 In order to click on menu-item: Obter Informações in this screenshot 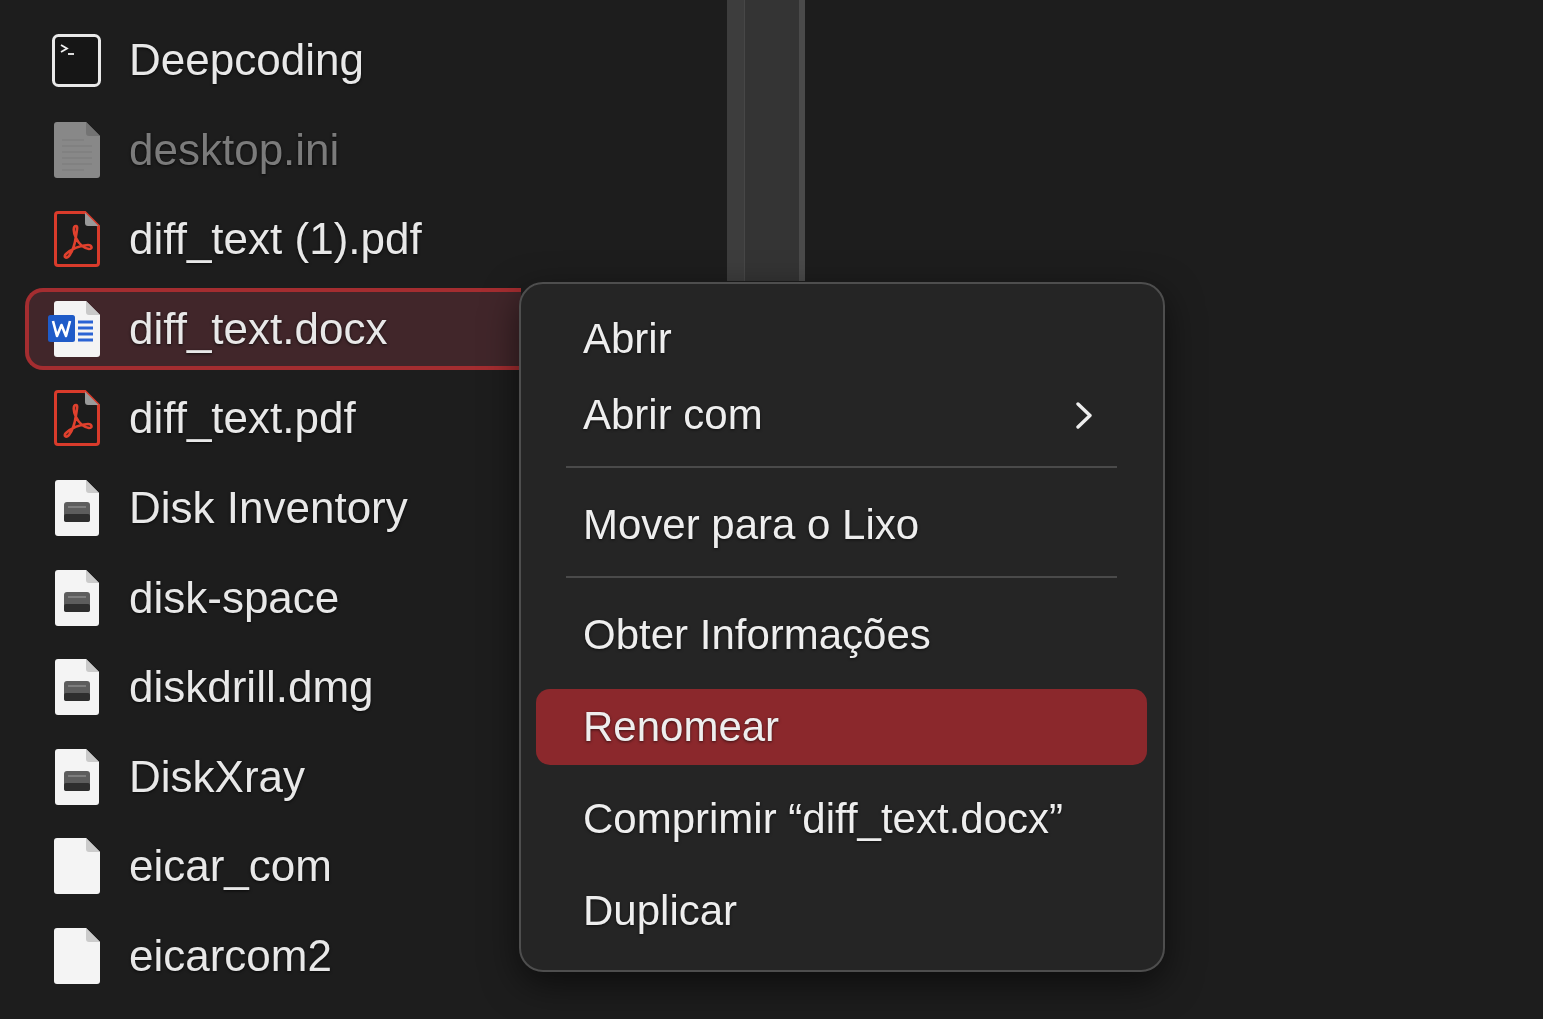, I will do `click(841, 635)`.